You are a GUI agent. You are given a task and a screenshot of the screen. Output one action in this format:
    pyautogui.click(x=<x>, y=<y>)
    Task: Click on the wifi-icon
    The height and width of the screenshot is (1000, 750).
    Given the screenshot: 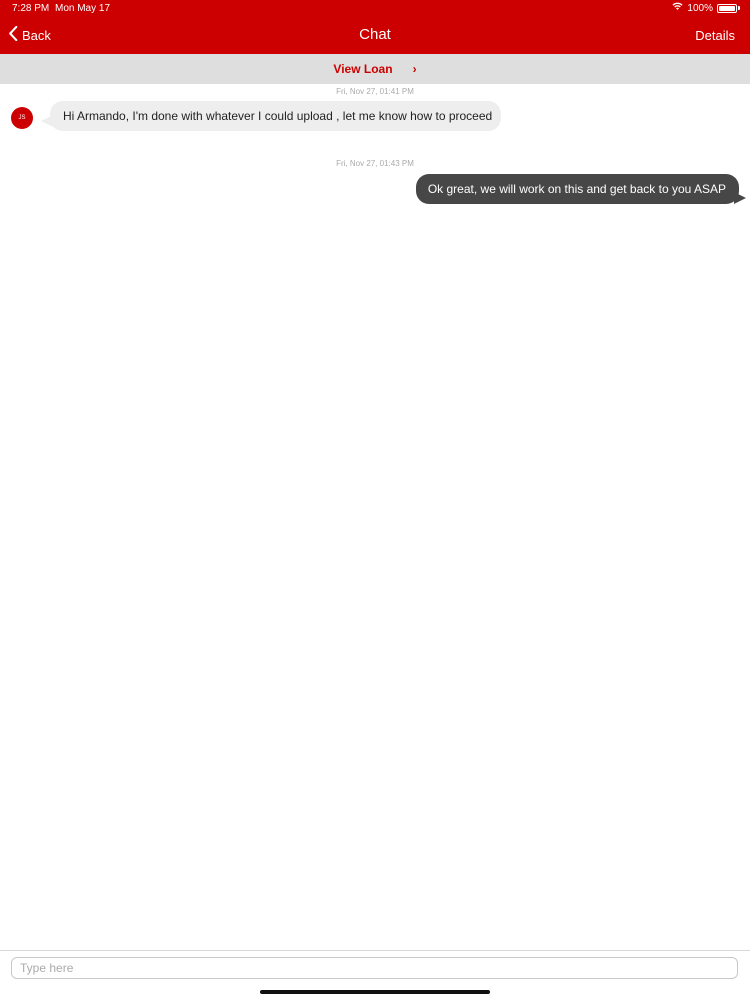 What is the action you would take?
    pyautogui.click(x=677, y=8)
    